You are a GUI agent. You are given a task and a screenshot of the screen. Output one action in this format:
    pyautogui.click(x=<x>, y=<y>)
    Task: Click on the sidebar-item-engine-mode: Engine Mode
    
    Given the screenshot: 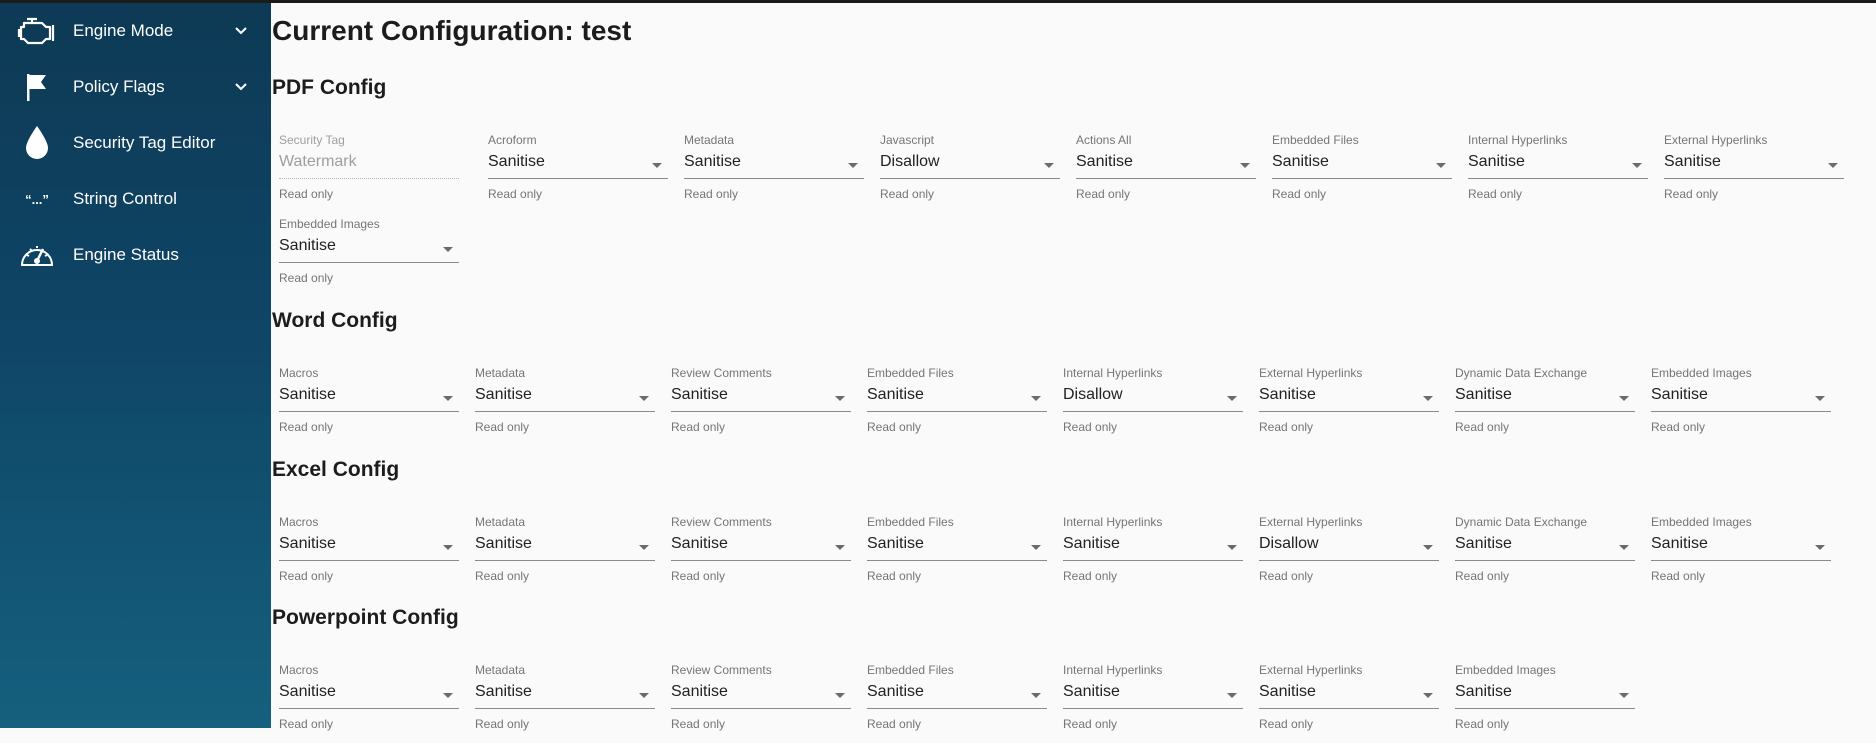 What is the action you would take?
    pyautogui.click(x=135, y=31)
    